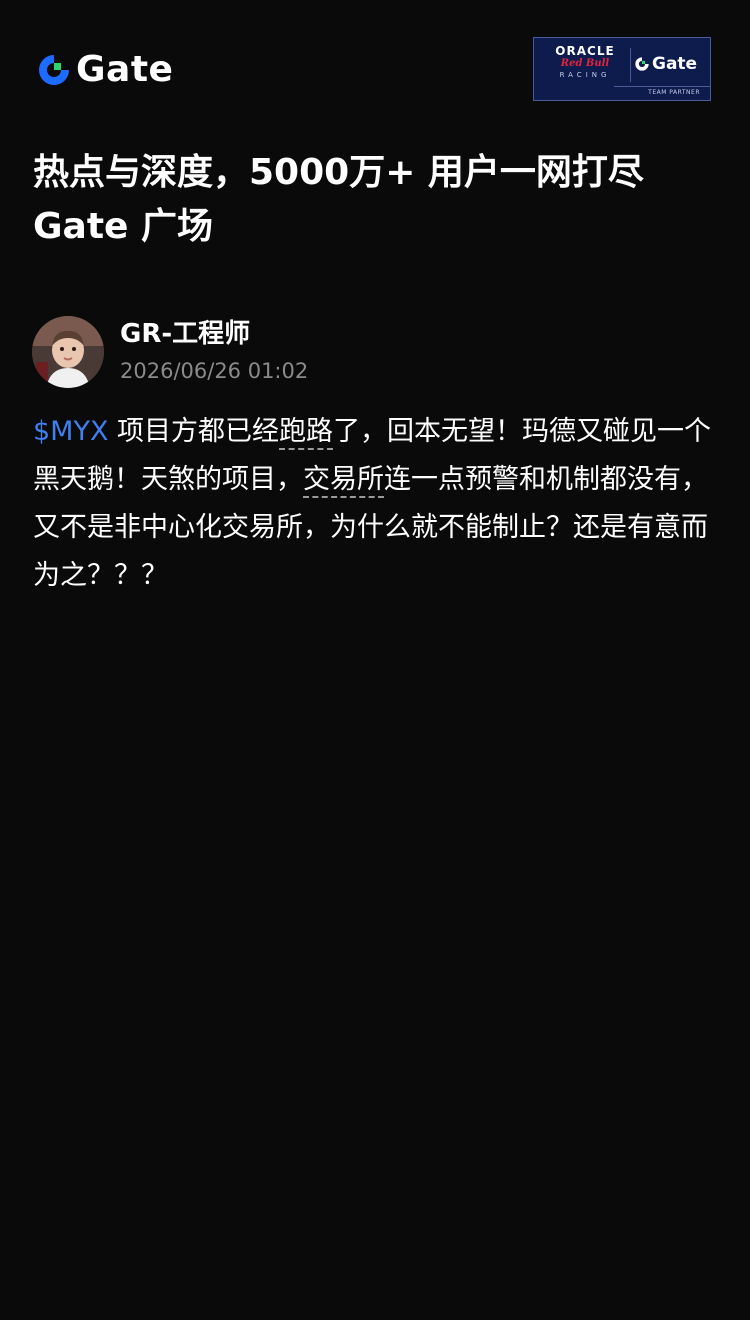 The width and height of the screenshot is (750, 1320). What do you see at coordinates (343, 481) in the screenshot?
I see `term-link-exchange: 交易所` at bounding box center [343, 481].